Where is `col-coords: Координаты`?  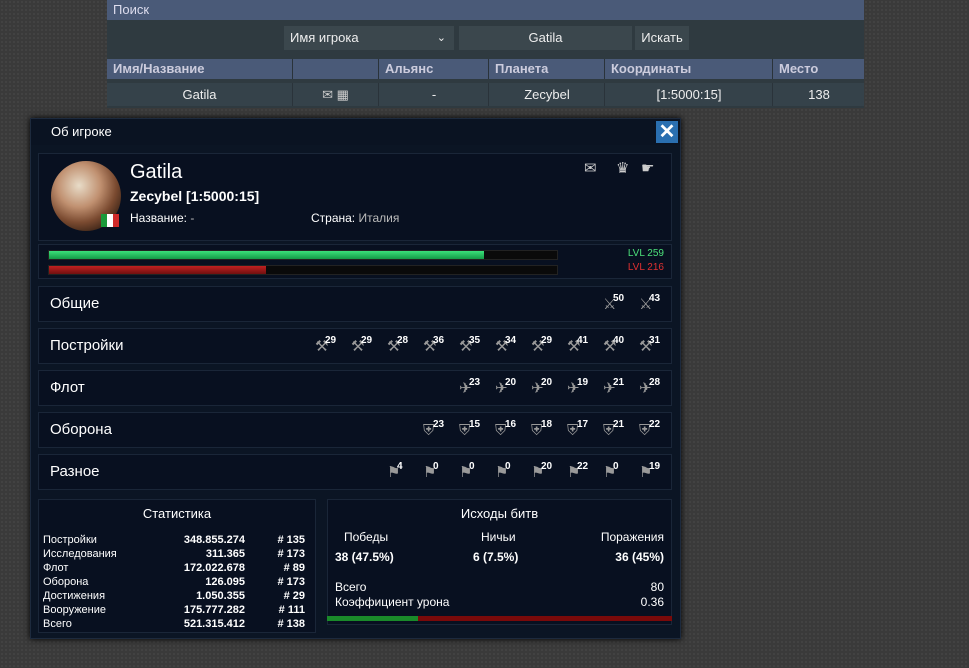
col-coords: Координаты is located at coordinates (688, 69).